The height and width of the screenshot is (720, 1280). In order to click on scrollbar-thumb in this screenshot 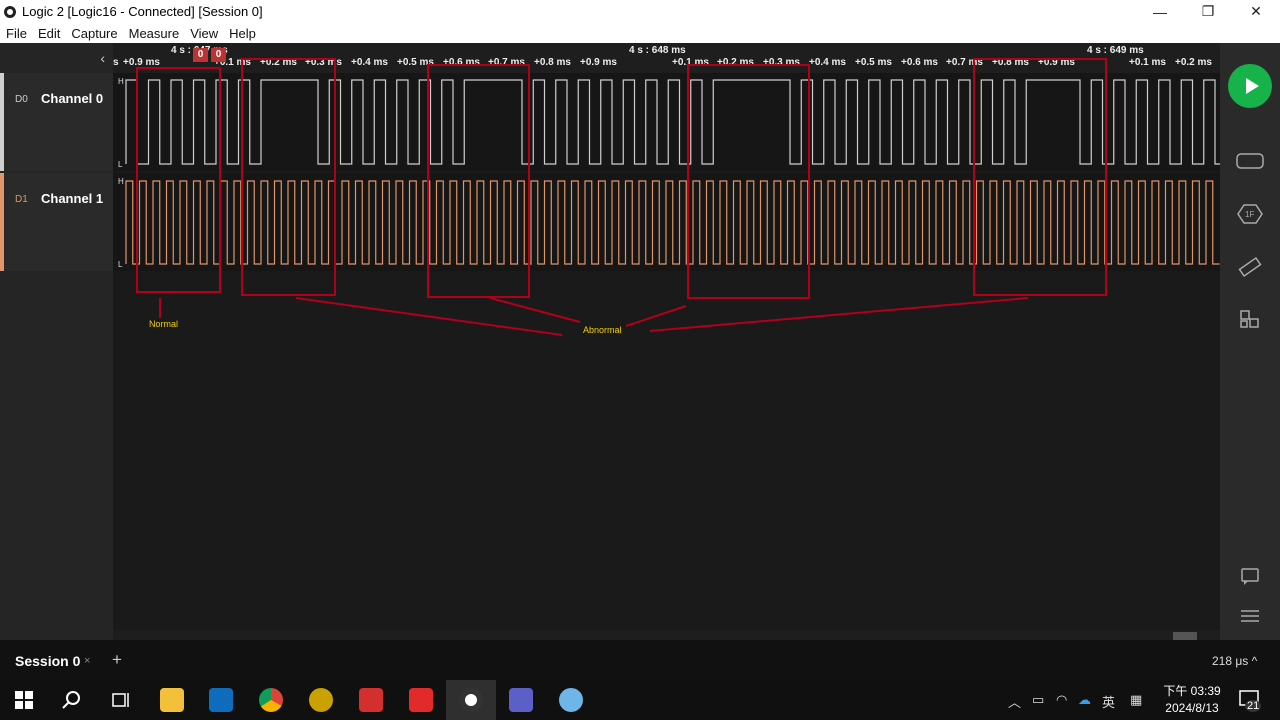, I will do `click(1185, 636)`.